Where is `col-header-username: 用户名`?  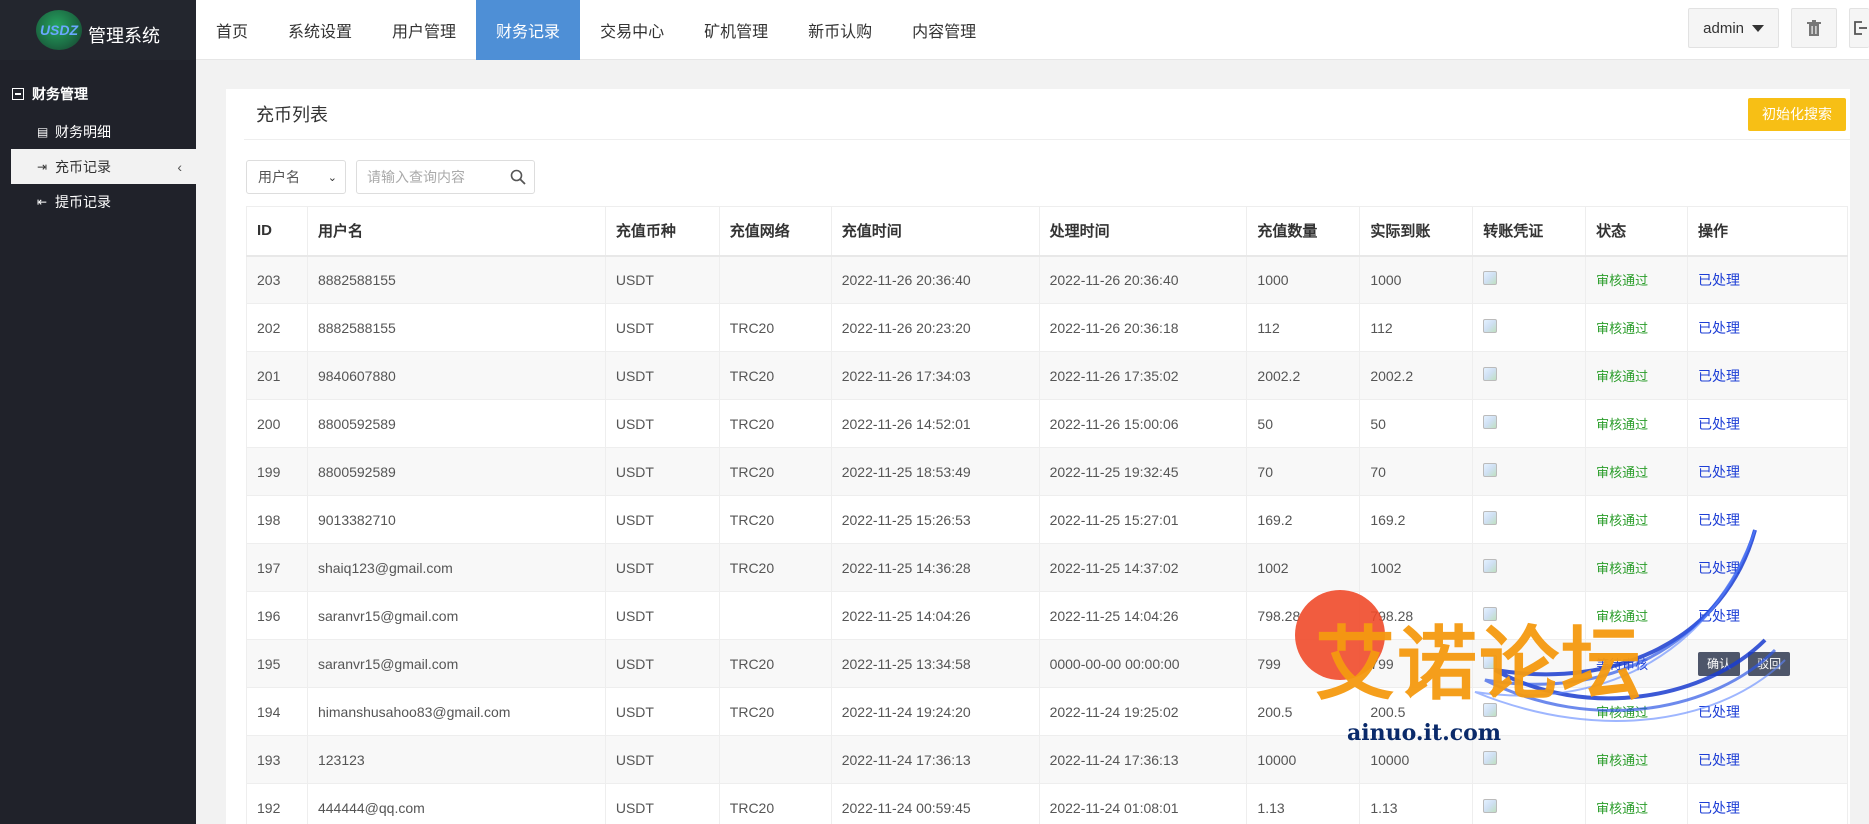 col-header-username: 用户名 is located at coordinates (456, 231).